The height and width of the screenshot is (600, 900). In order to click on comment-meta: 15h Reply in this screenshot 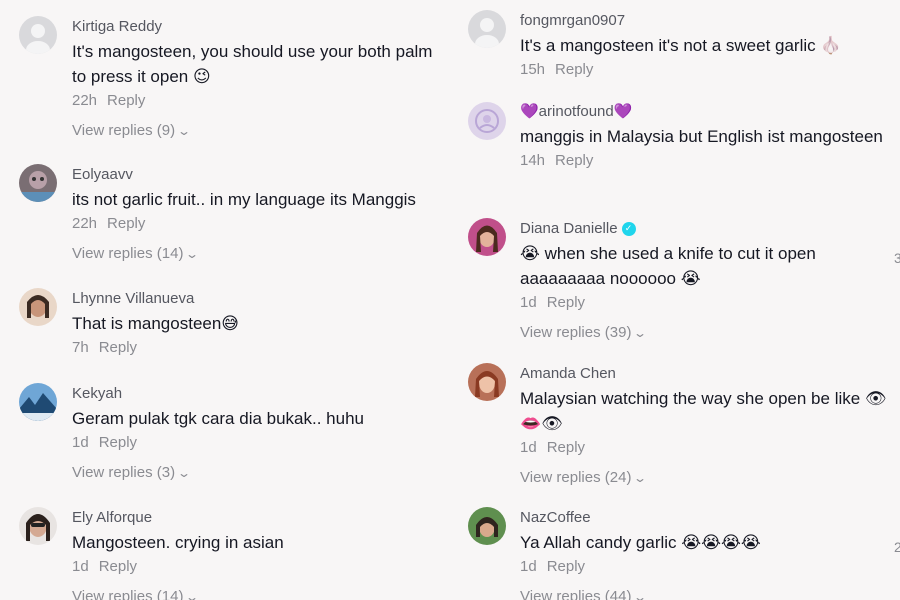, I will do `click(705, 69)`.